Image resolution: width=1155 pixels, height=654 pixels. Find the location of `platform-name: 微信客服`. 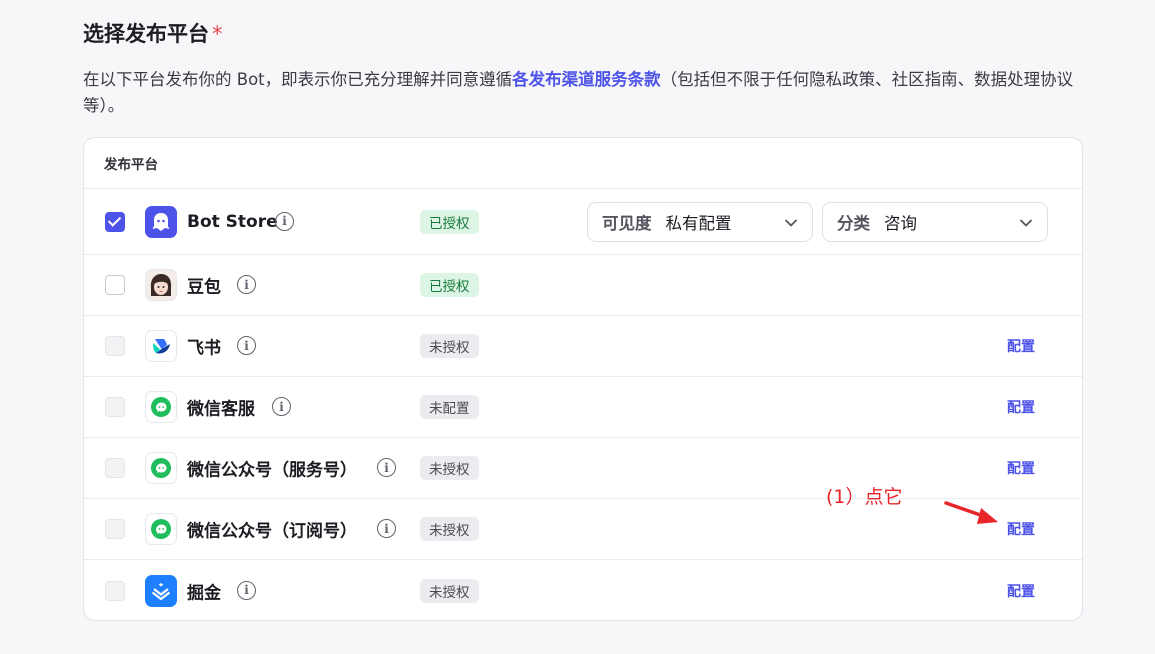

platform-name: 微信客服 is located at coordinates (221, 409).